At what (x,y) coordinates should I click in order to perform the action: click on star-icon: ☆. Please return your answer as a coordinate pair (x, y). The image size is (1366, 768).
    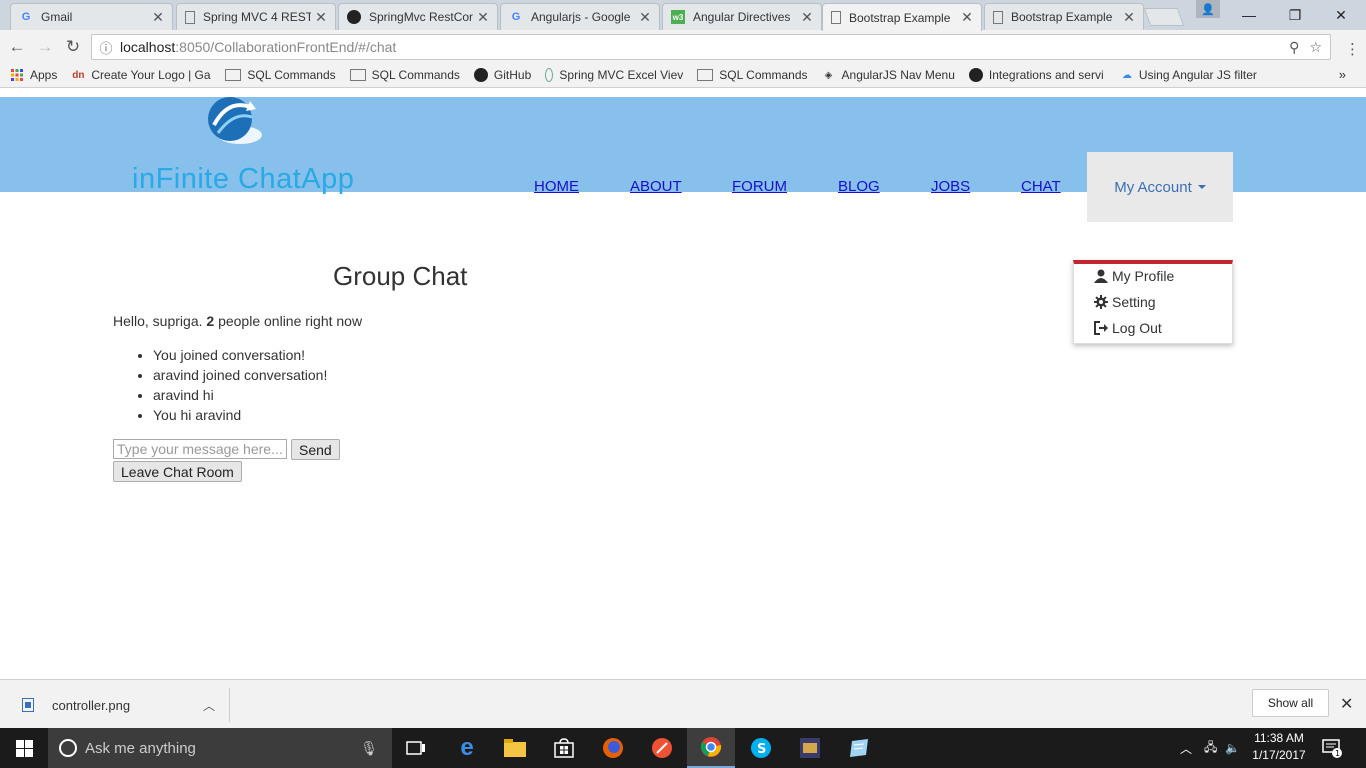
    Looking at the image, I should click on (1315, 47).